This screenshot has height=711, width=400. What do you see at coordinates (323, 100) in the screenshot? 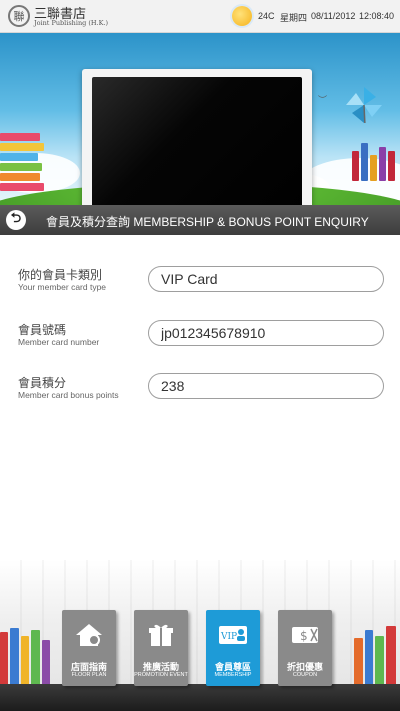
I see `birds-decoration: ︶` at bounding box center [323, 100].